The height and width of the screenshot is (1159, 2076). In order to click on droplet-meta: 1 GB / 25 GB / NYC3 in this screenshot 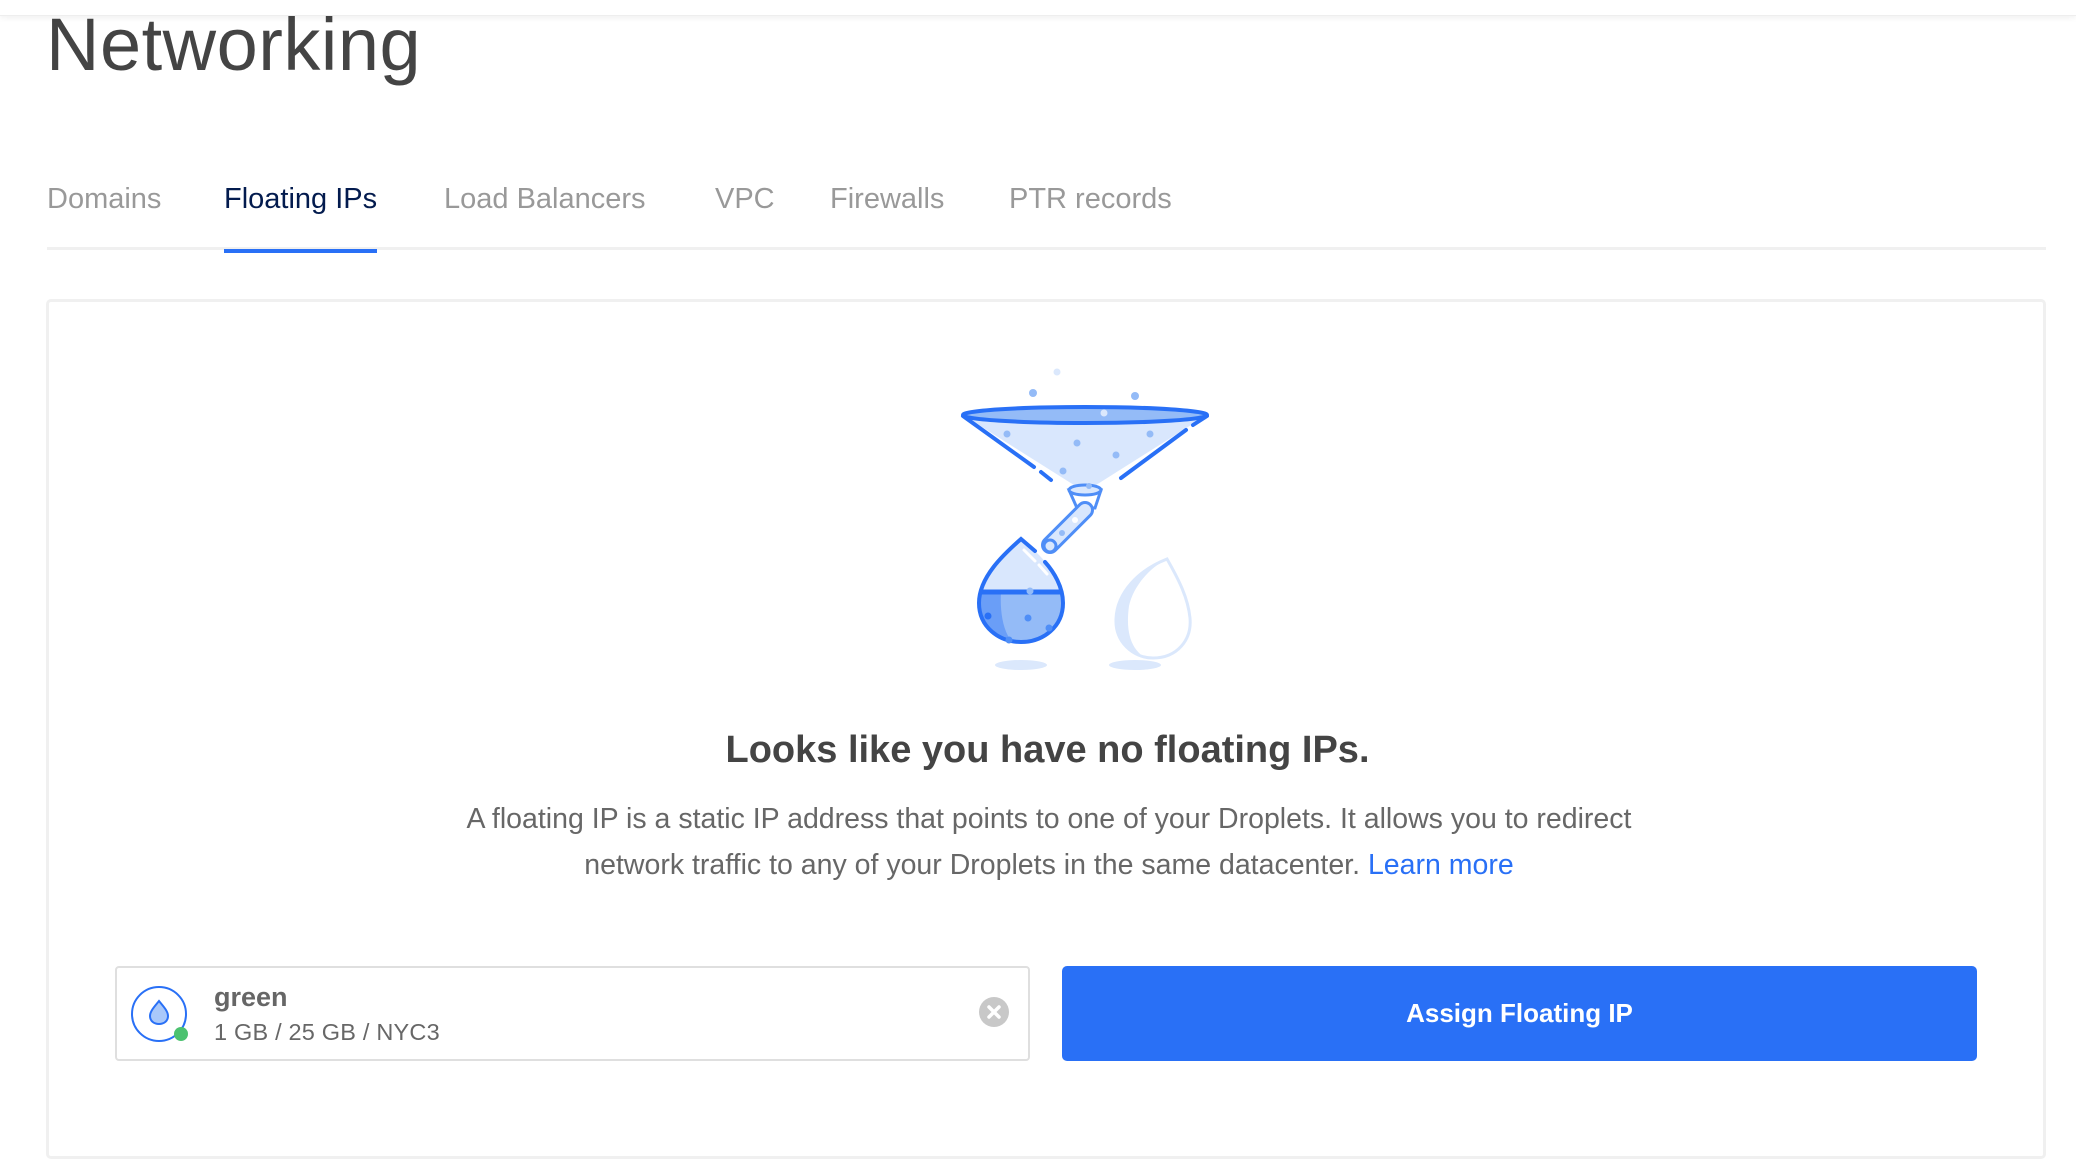, I will do `click(327, 1032)`.